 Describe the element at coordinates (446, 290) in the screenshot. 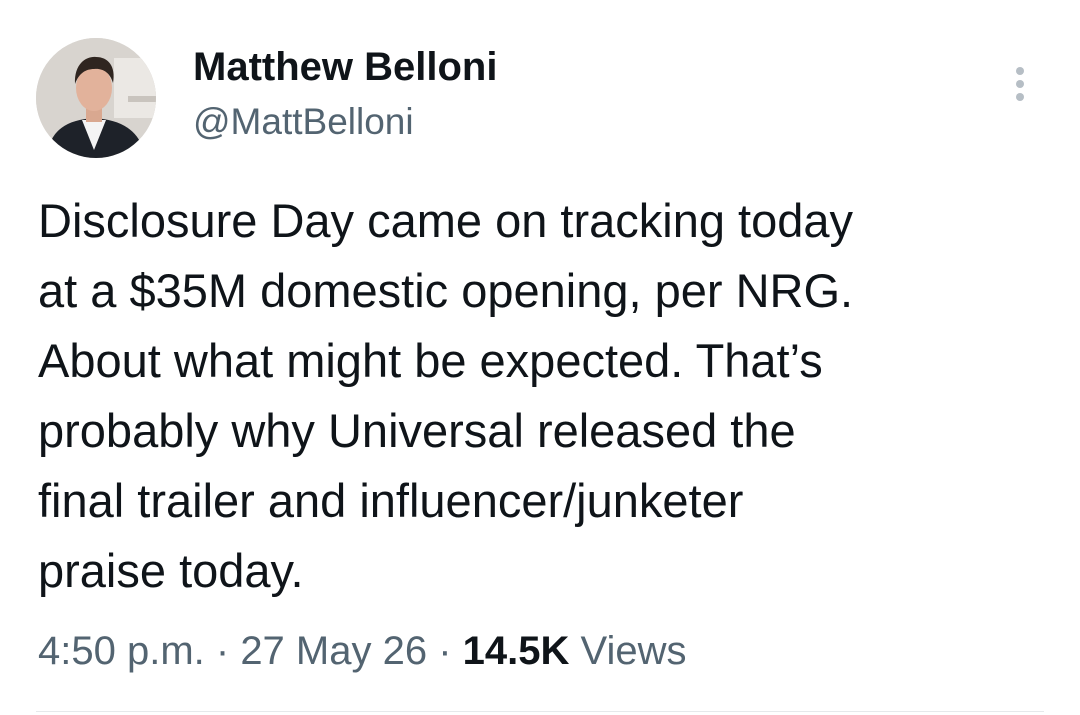

I see `tweet-text-line: at a $35M domestic opening, per NRG.` at that location.